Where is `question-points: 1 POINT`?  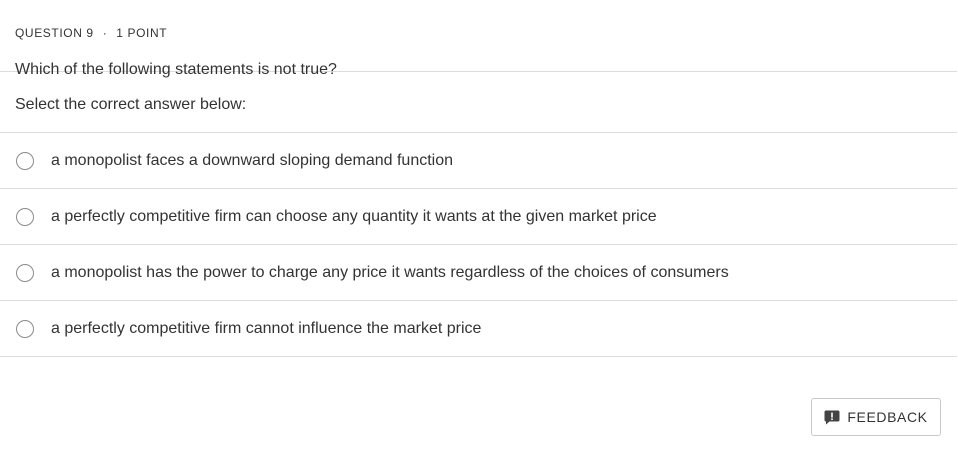 question-points: 1 POINT is located at coordinates (142, 33).